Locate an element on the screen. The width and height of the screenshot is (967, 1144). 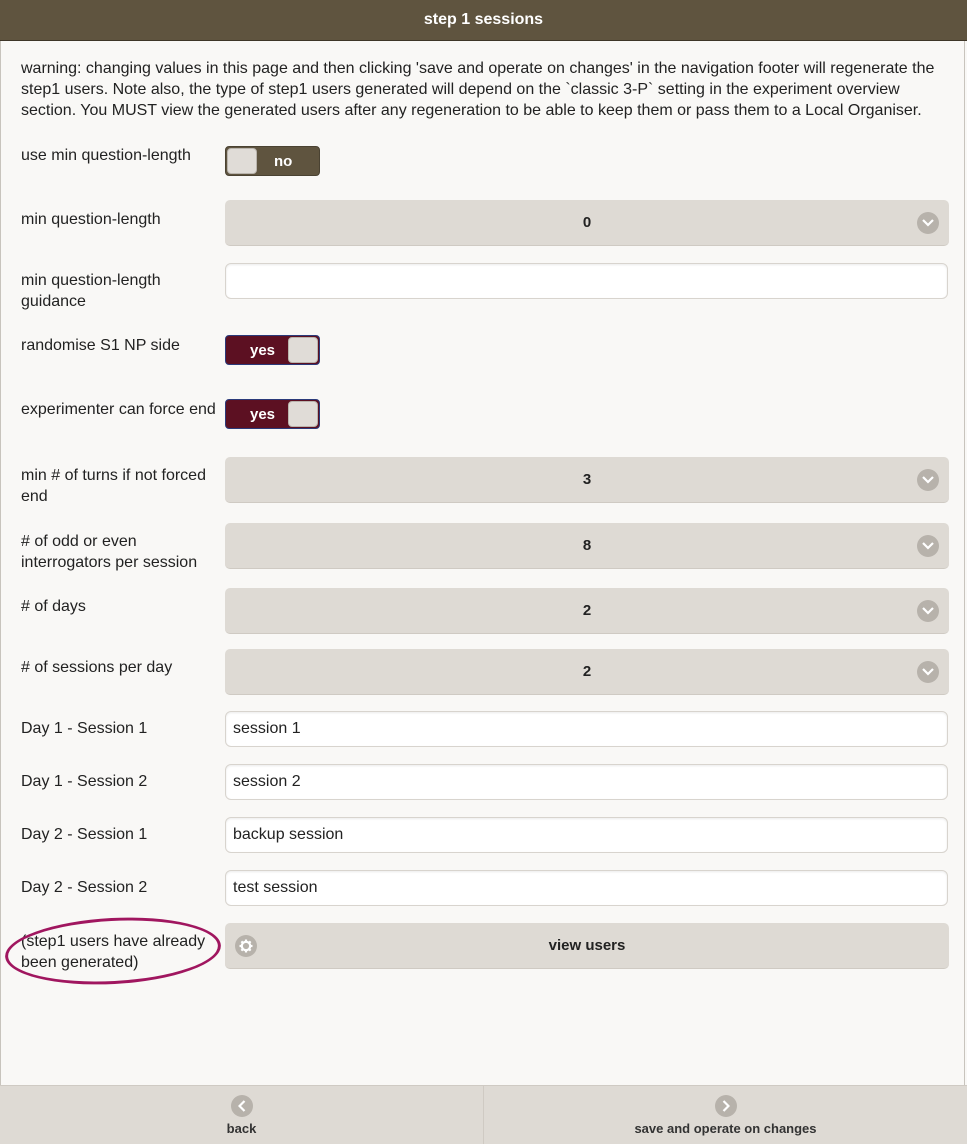
save-and-operate-label: save and operate on changes is located at coordinates (725, 1128).